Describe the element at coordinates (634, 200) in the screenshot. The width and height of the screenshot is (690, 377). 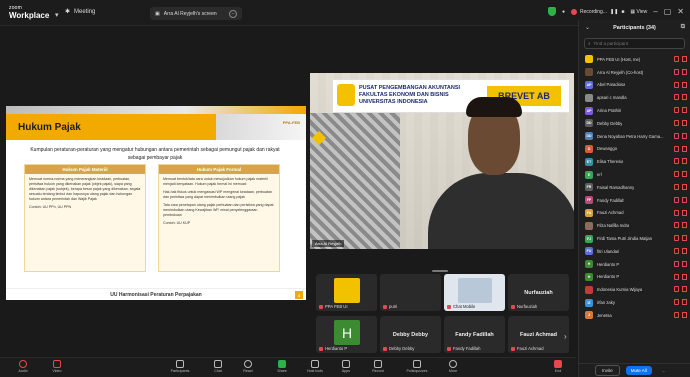
I see `participant-row: FF Fandy Fadillah` at that location.